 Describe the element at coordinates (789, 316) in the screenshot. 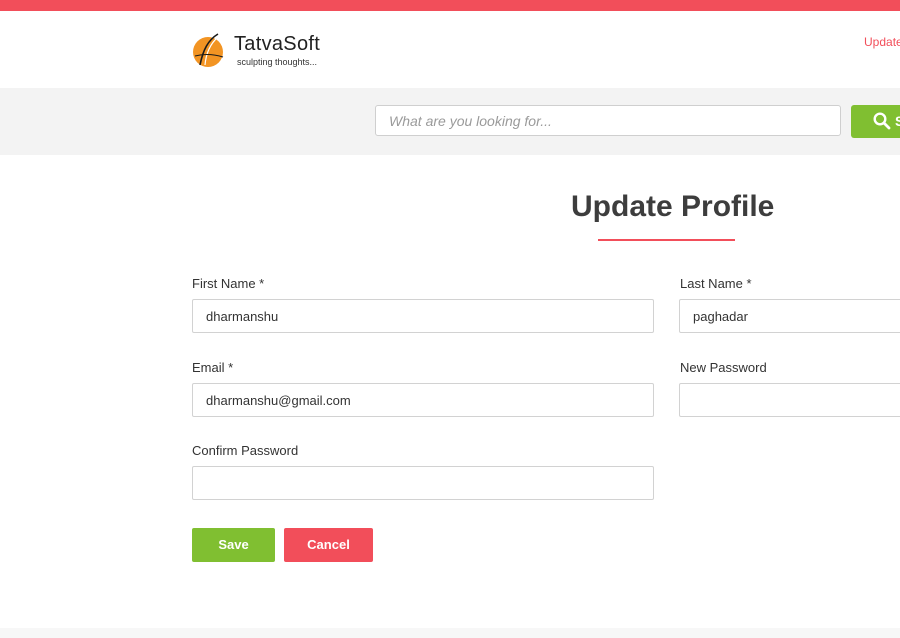

I see `last-name-field` at that location.